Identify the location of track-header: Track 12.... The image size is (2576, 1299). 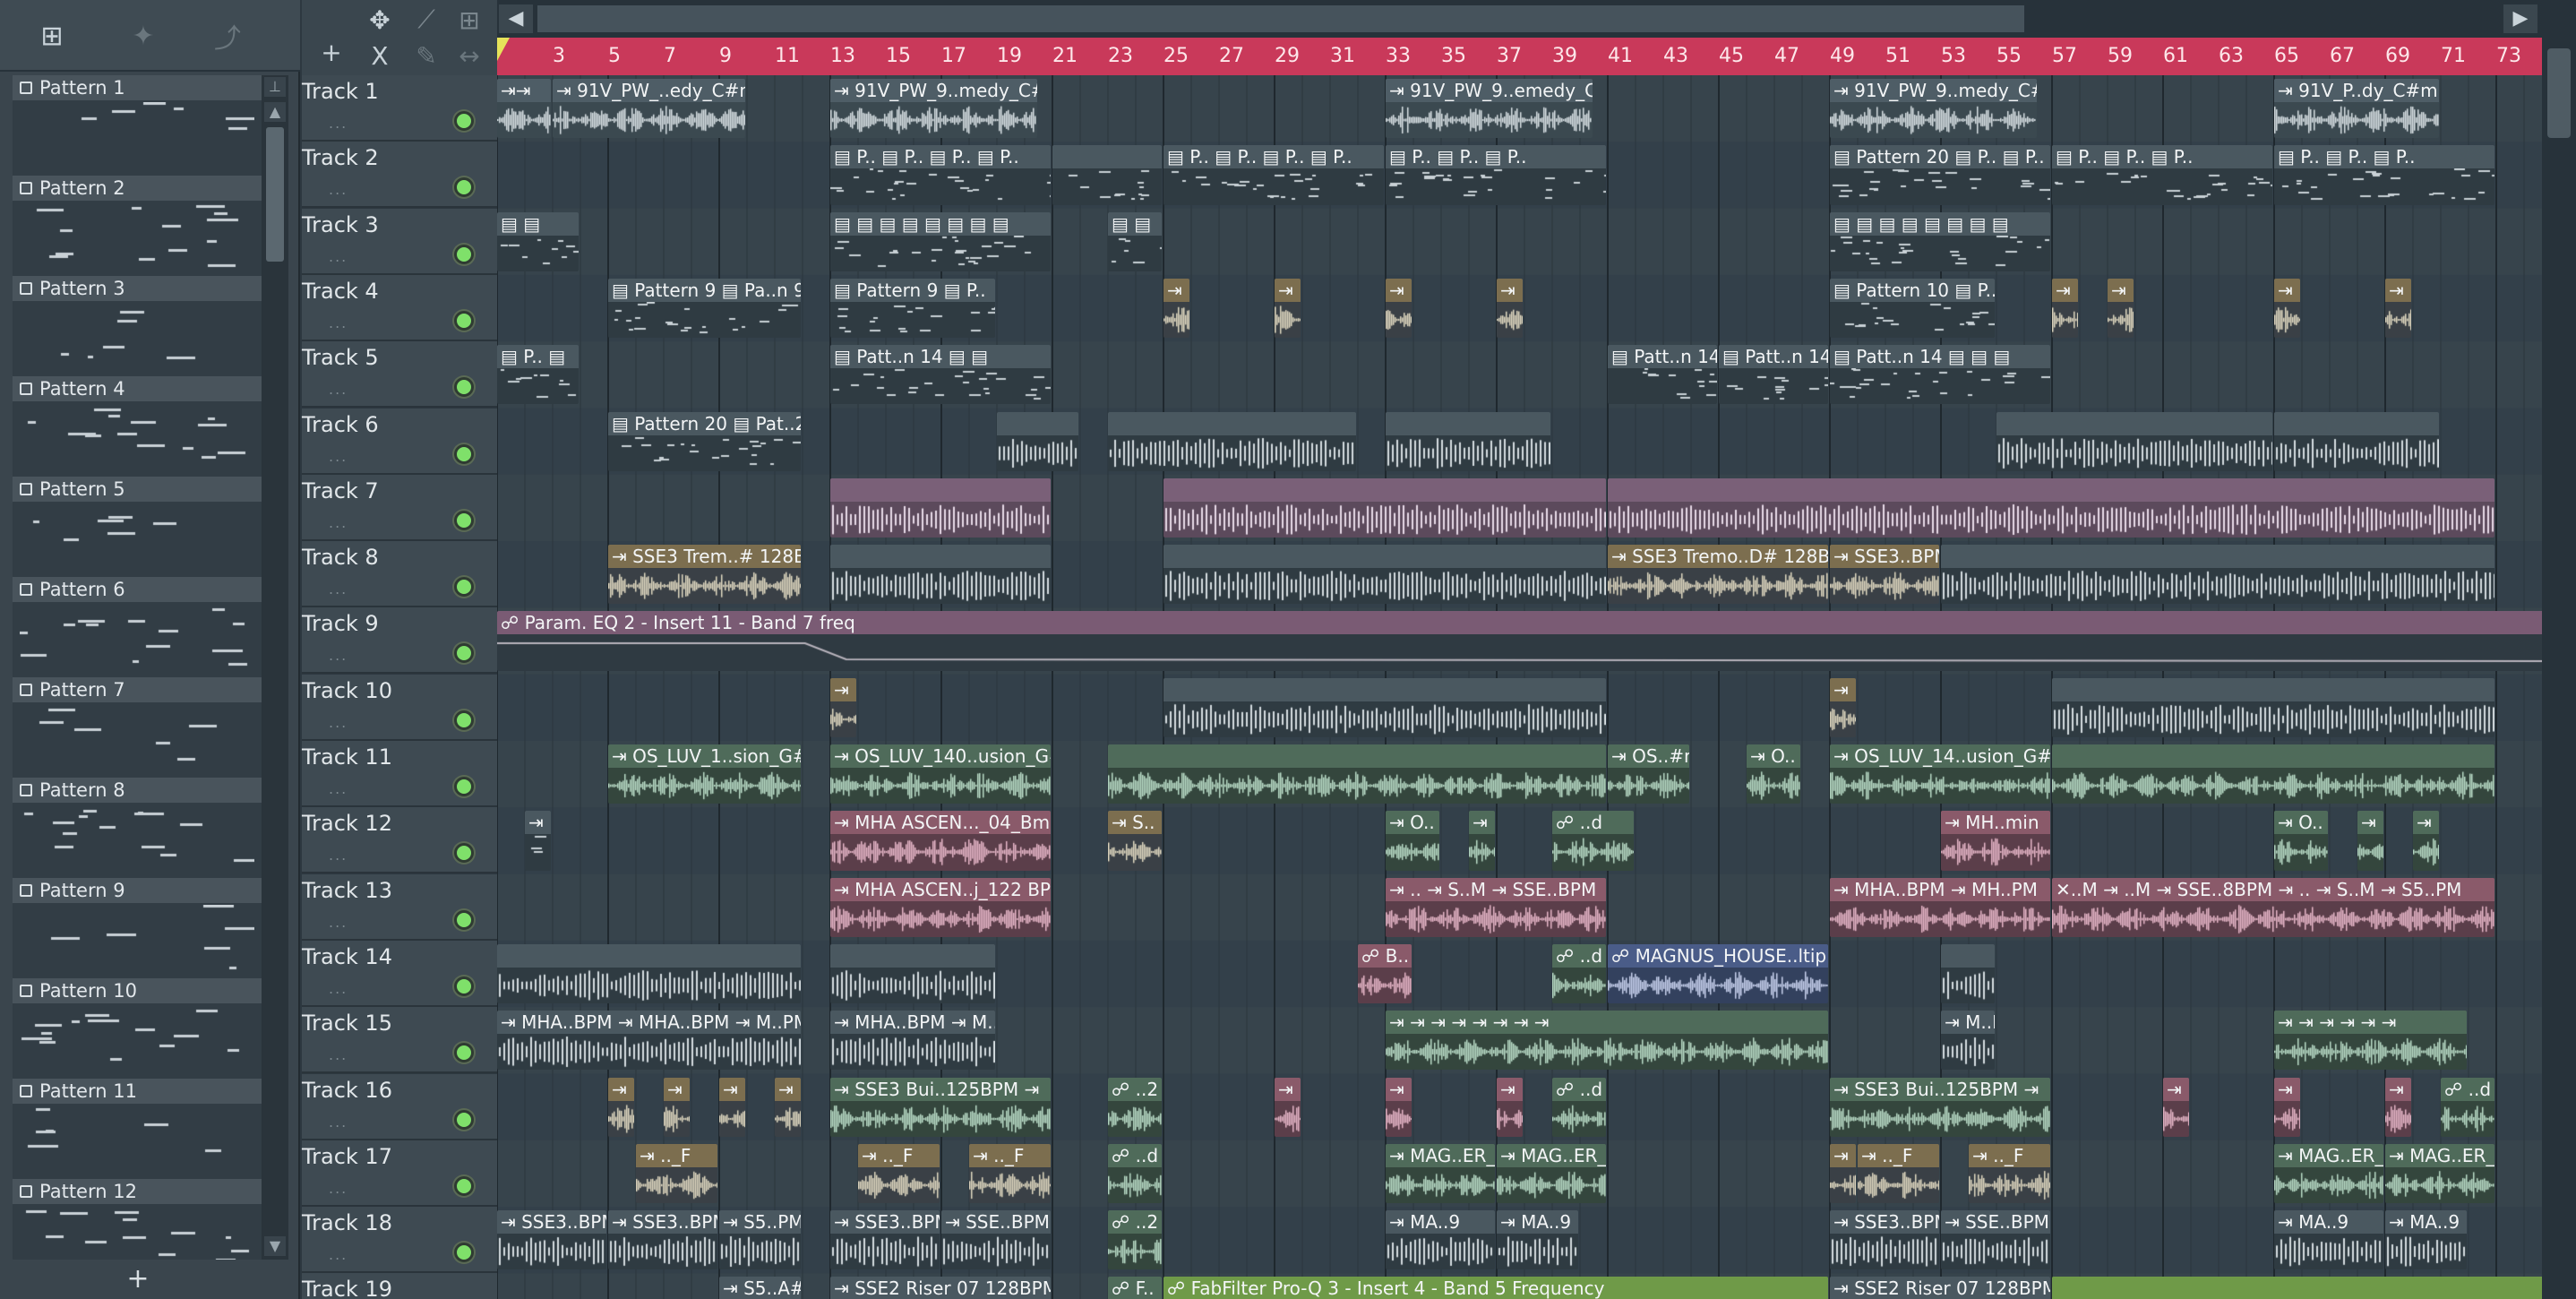
(399, 840).